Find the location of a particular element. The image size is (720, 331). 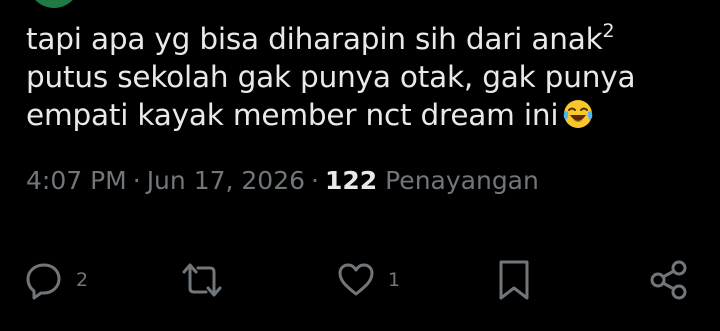

tweet-text-line: empati kayak member nct dream ini is located at coordinates (366, 115).